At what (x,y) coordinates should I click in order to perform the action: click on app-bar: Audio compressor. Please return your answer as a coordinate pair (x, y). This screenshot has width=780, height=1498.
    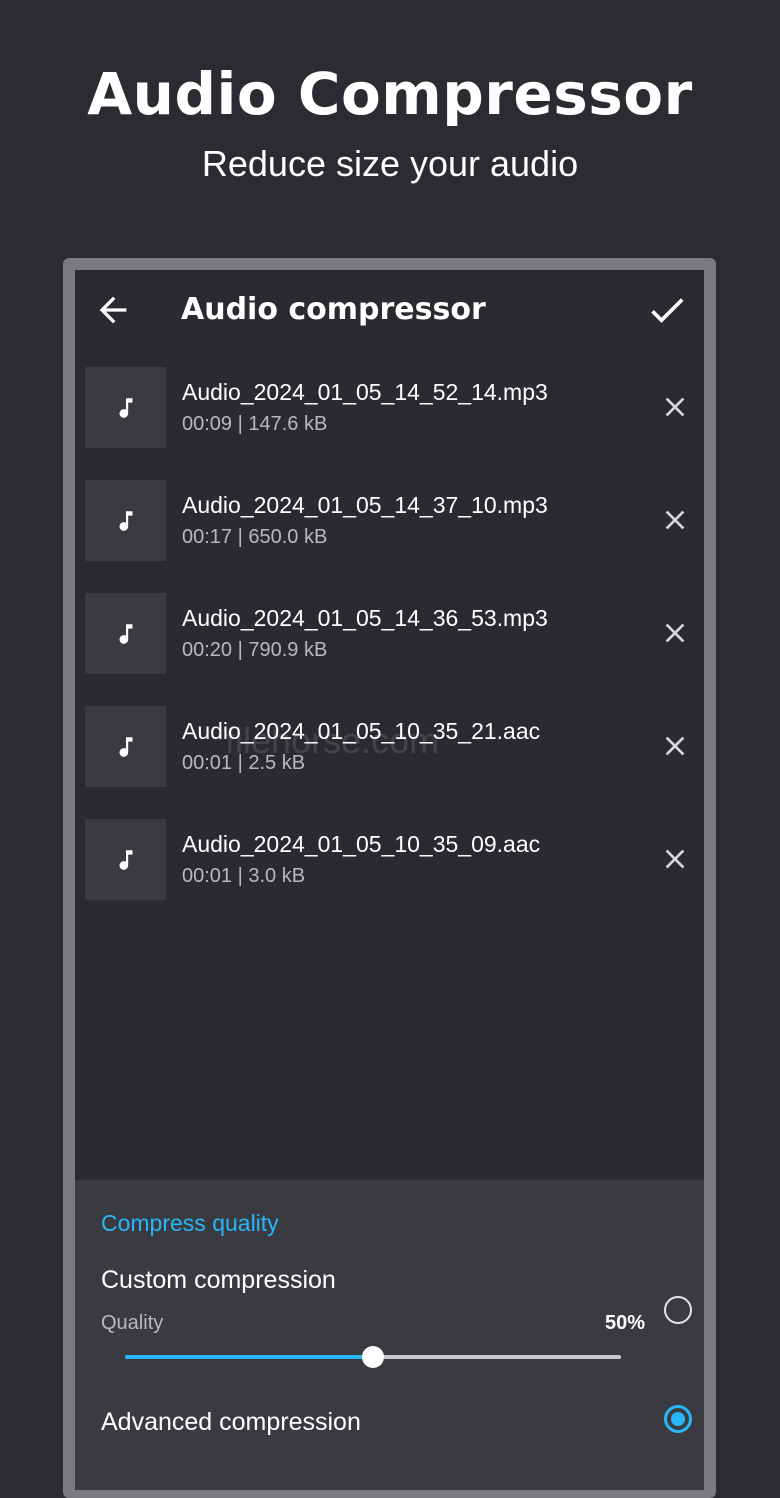
    Looking at the image, I should click on (389, 310).